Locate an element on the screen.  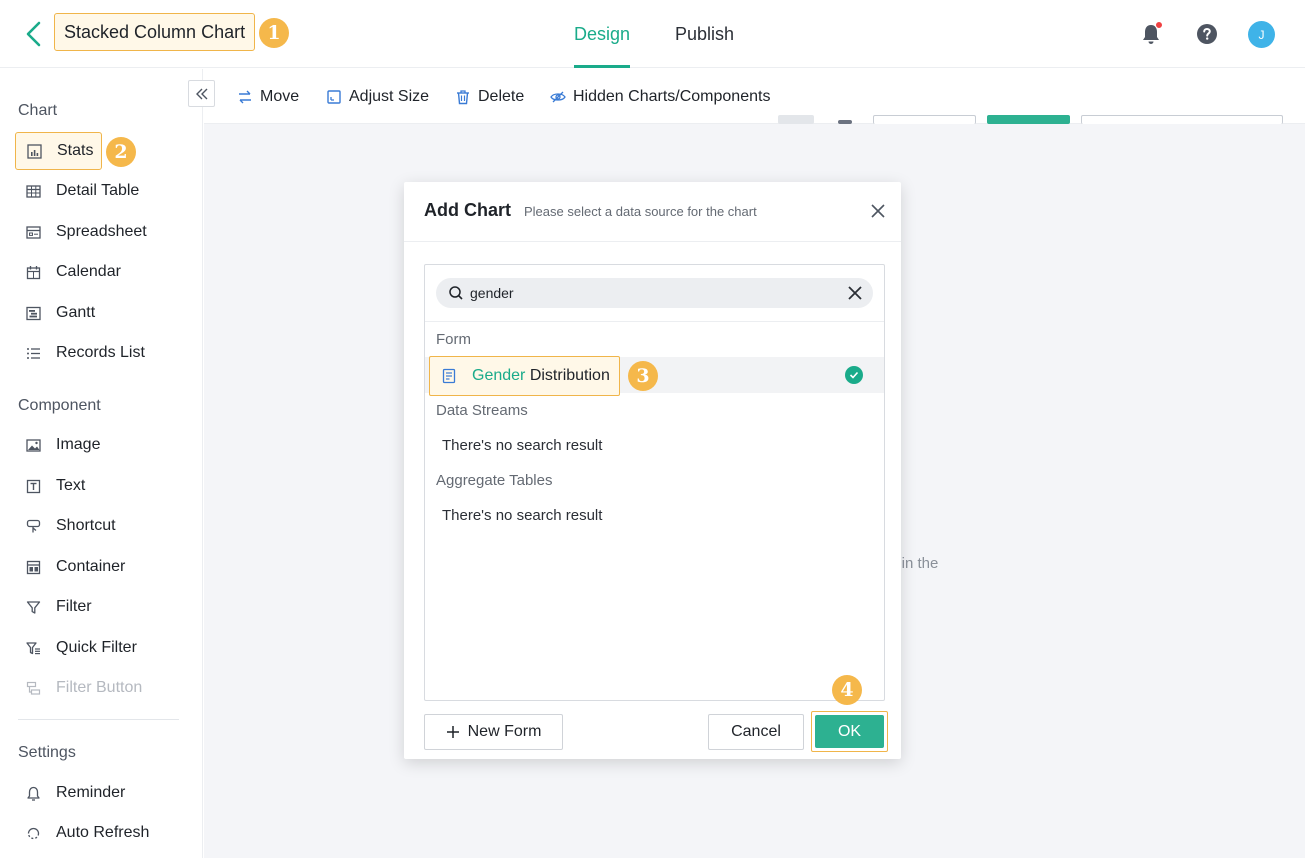
eye-slash-icon is located at coordinates (558, 97).